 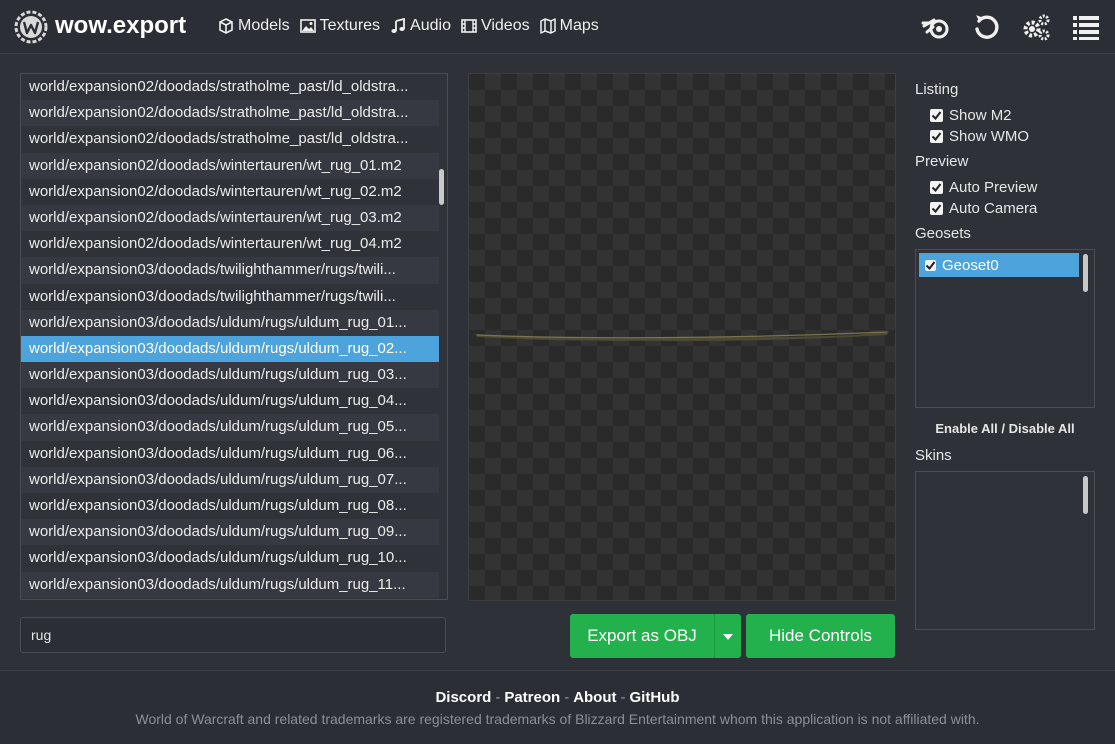 I want to click on geoset-checkbox, so click(x=930, y=265).